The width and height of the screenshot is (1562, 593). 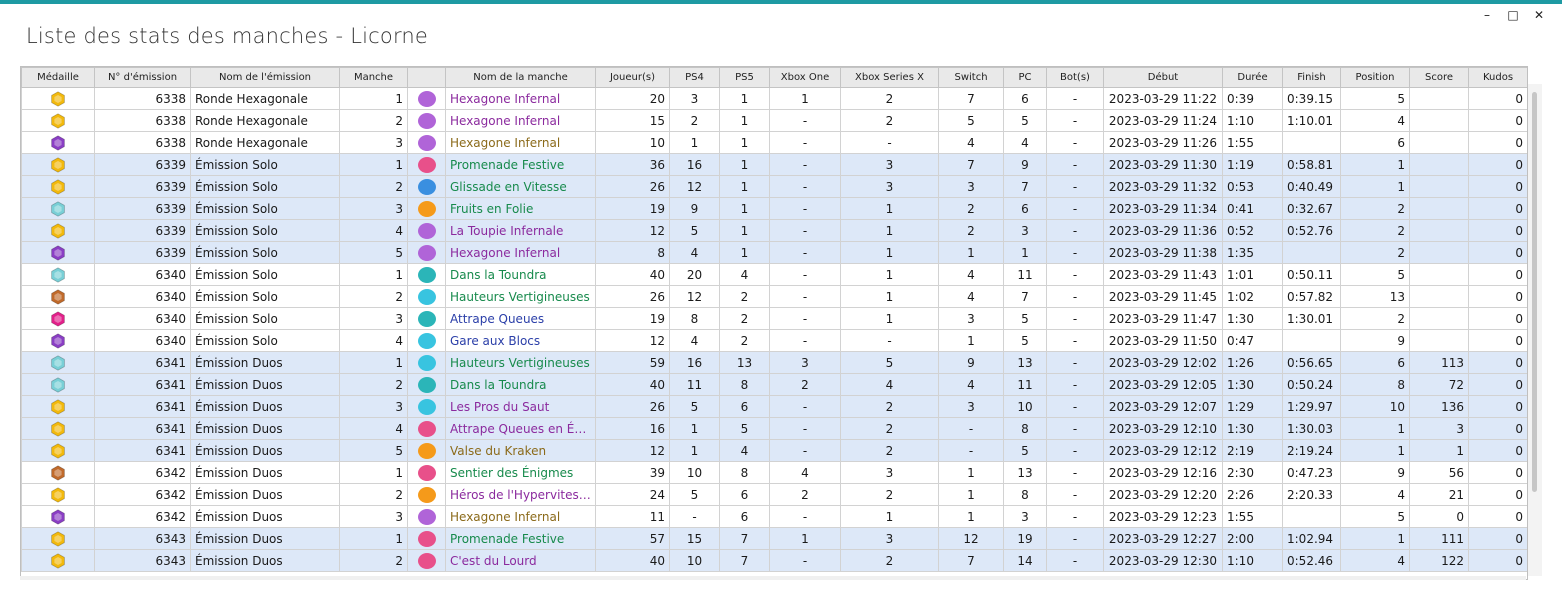 I want to click on column-header: Score, so click(x=1439, y=77).